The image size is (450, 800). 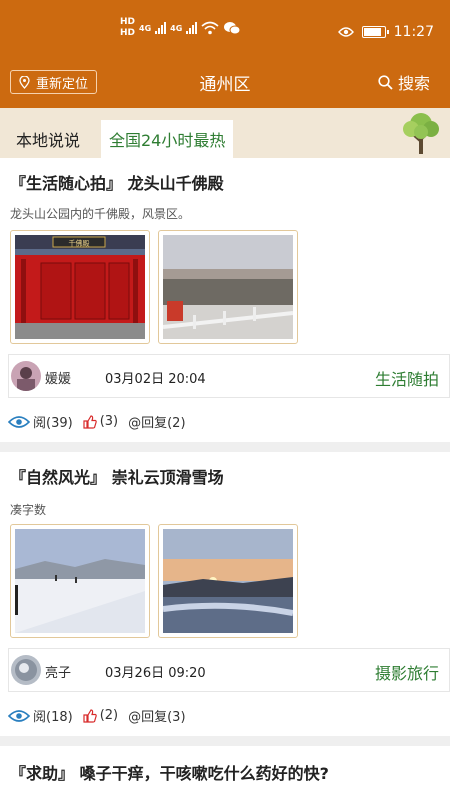 I want to click on like-button: (2), so click(x=100, y=715).